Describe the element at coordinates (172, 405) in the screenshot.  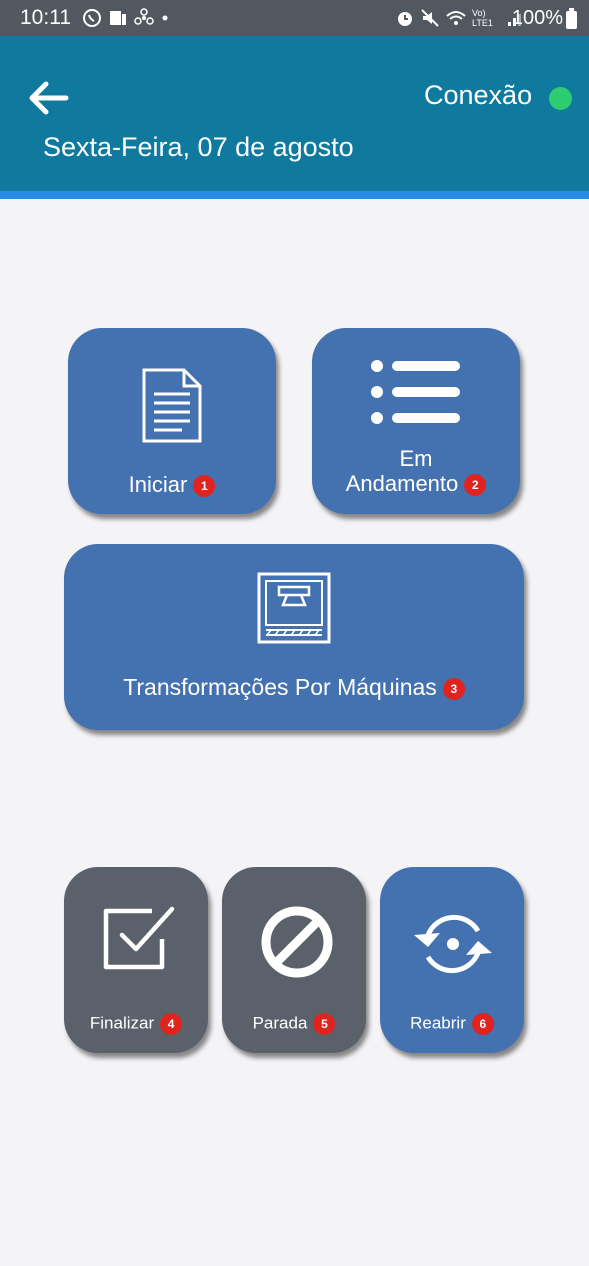
I see `document-icon` at that location.